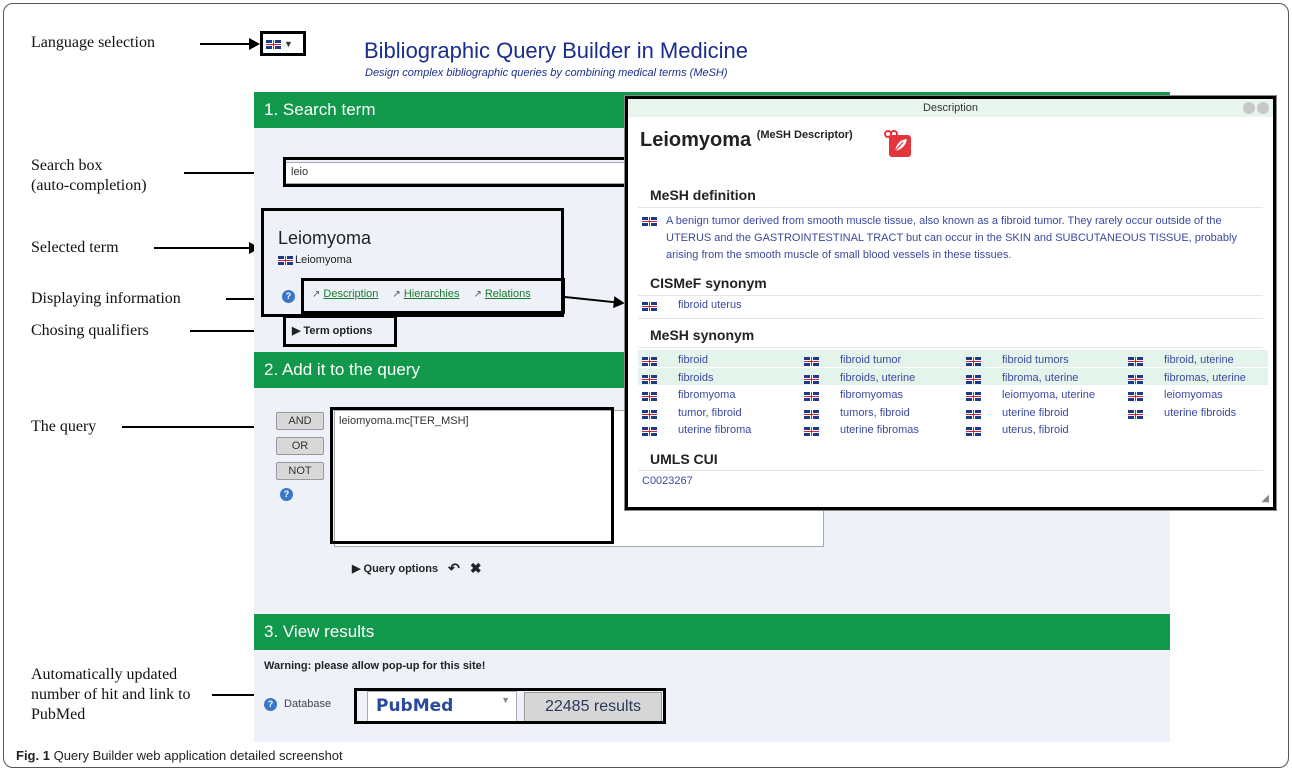 This screenshot has height=771, width=1292. I want to click on annotation-query: The query, so click(64, 426).